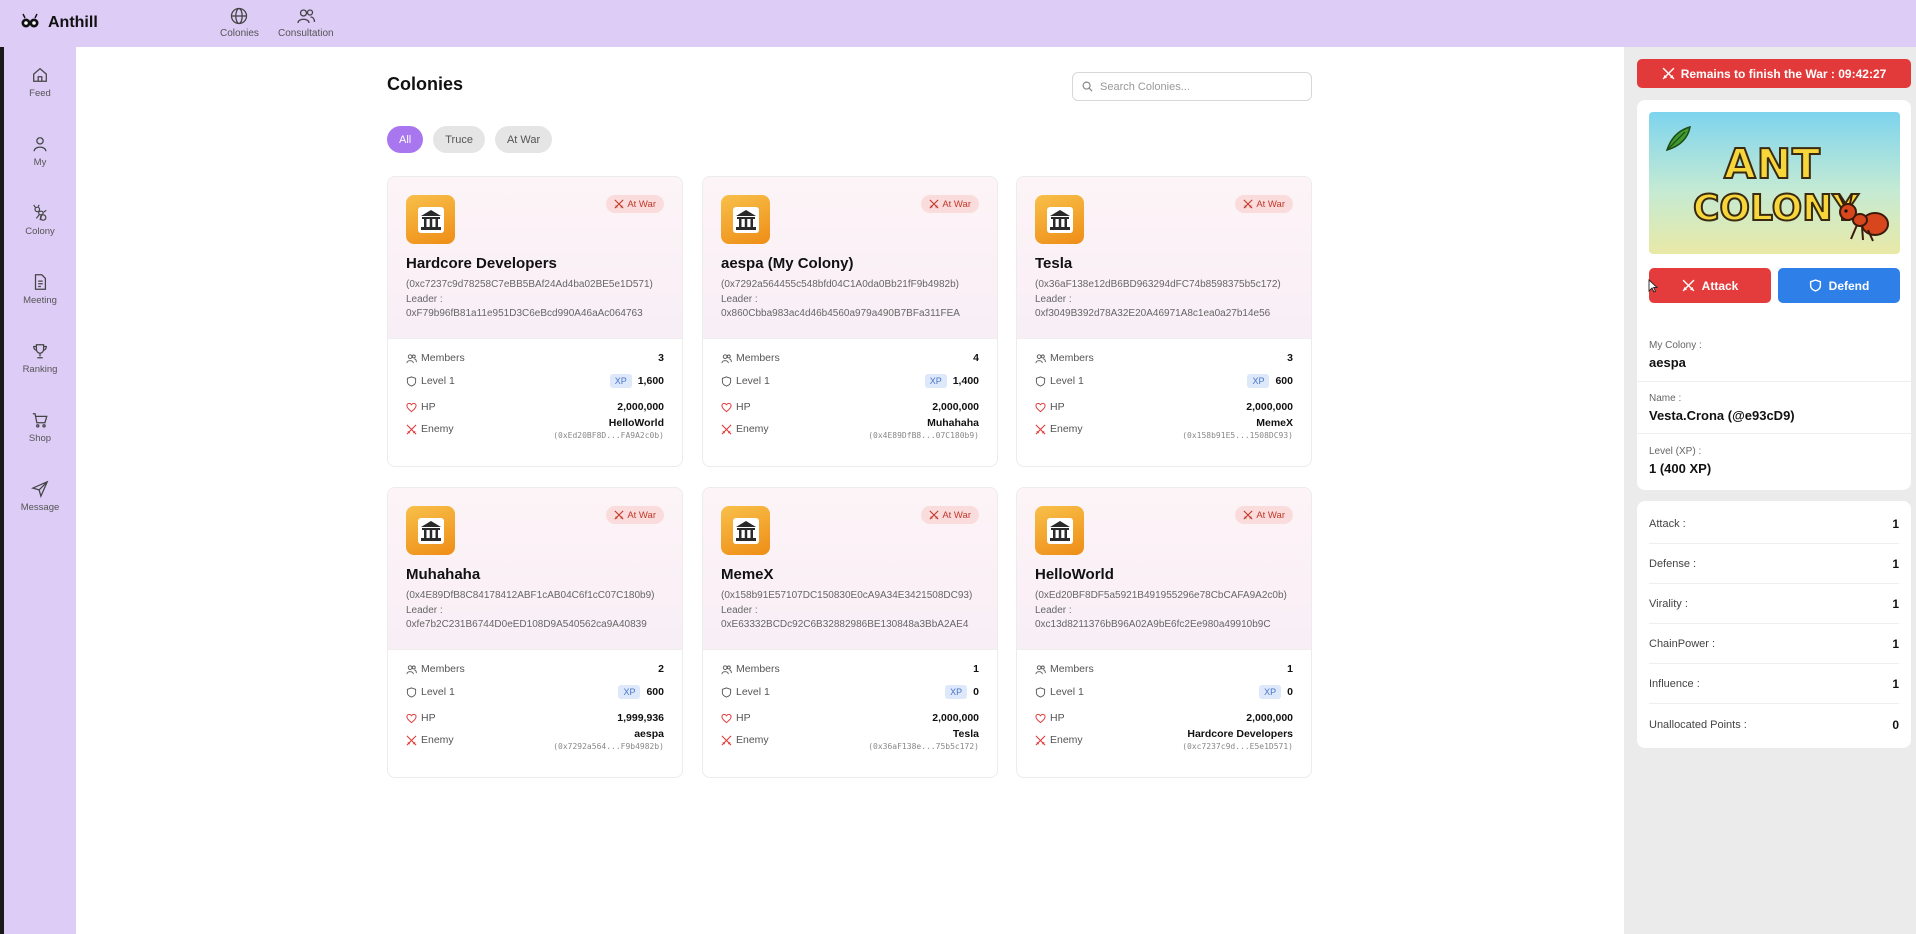 The width and height of the screenshot is (1916, 934). I want to click on sidebar-item-my: My, so click(40, 151).